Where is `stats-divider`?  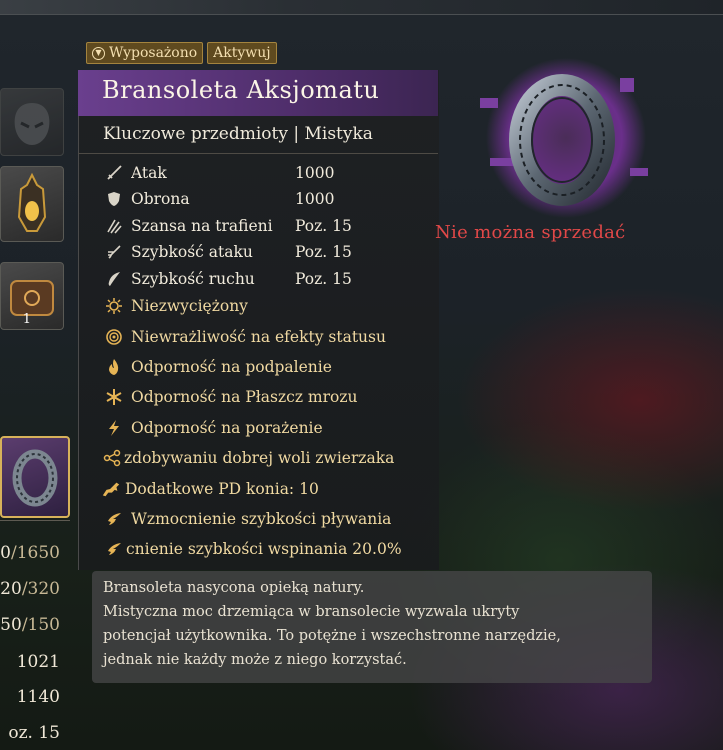
stats-divider is located at coordinates (35, 520).